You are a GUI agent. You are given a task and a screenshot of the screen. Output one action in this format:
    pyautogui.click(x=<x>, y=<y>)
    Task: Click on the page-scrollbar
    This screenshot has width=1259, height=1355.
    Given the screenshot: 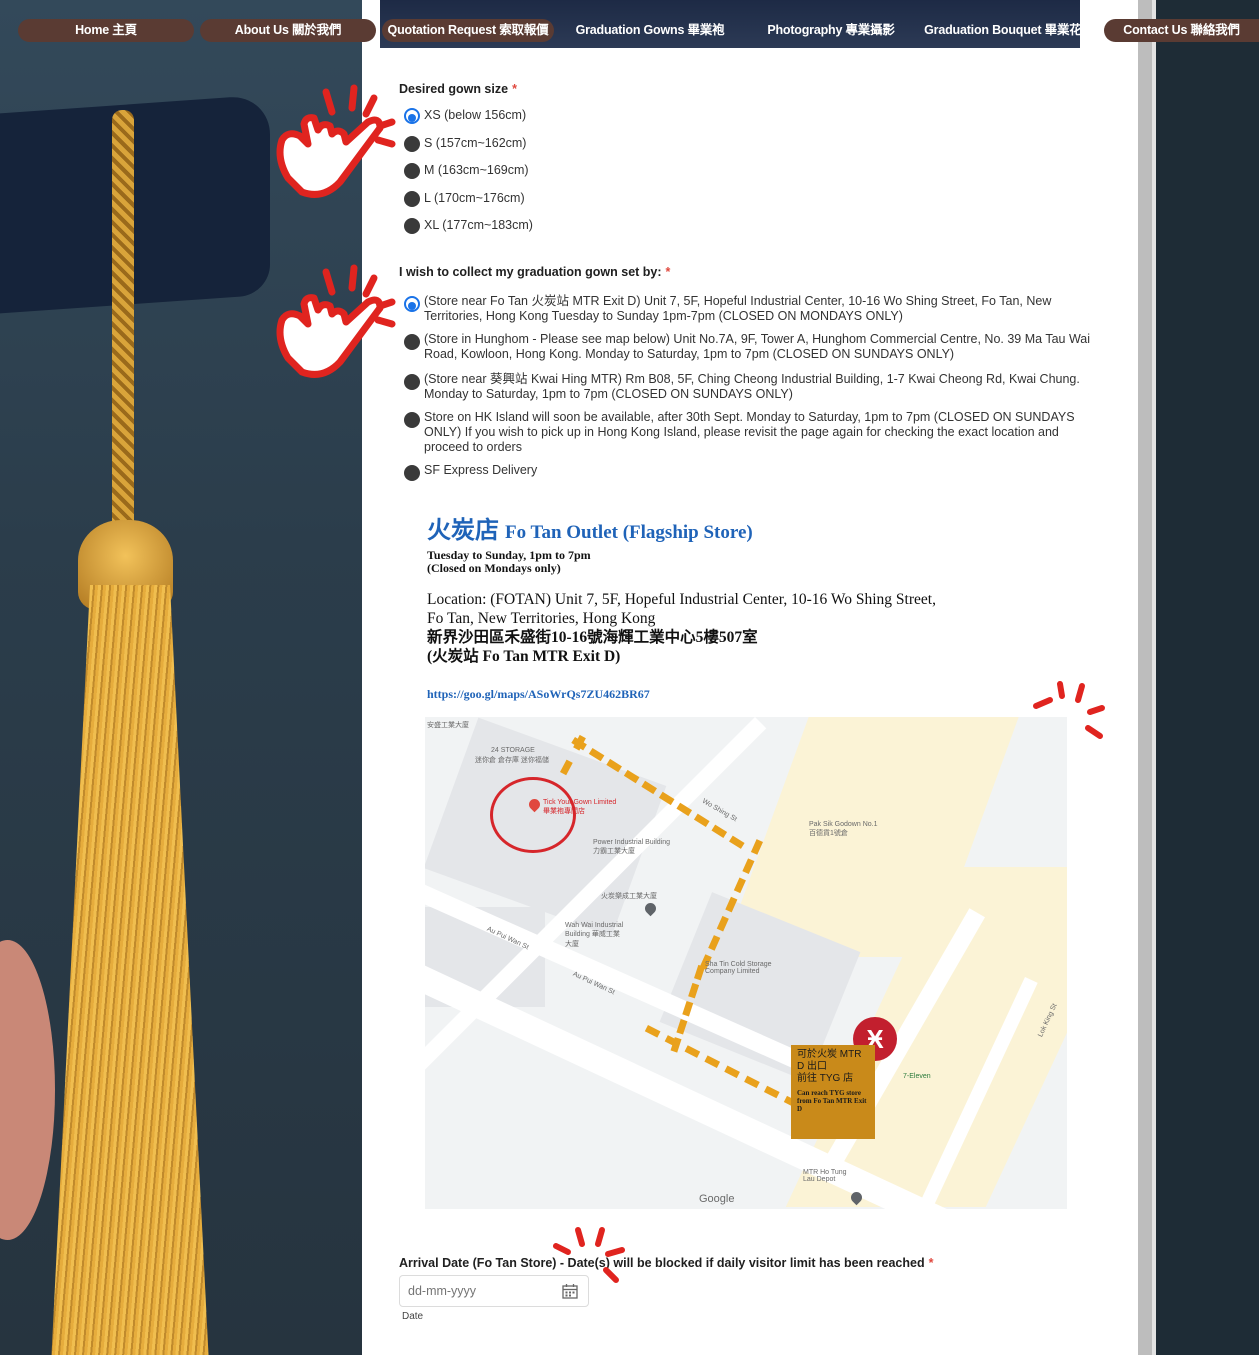 What is the action you would take?
    pyautogui.click(x=1145, y=677)
    